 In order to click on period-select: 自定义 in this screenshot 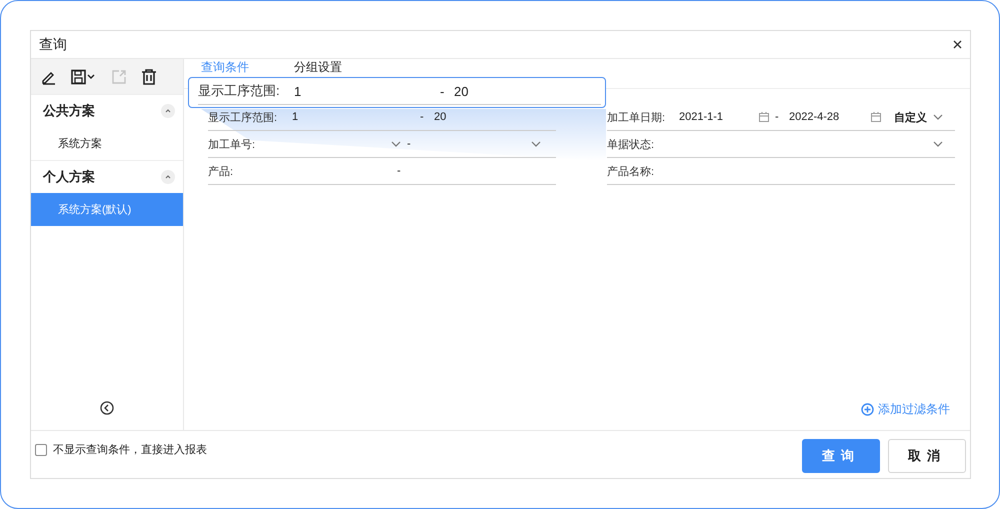, I will do `click(910, 117)`.